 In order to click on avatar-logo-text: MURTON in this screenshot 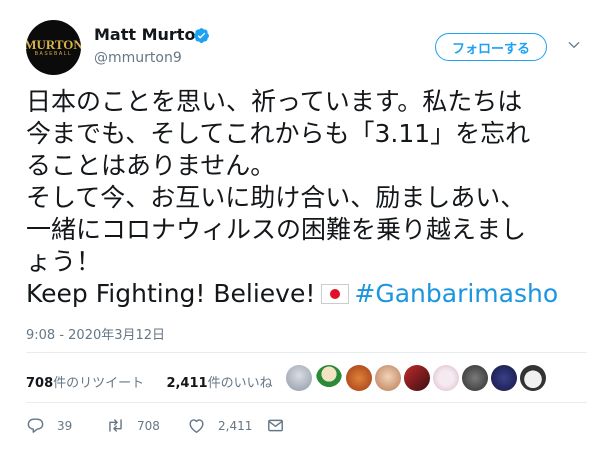, I will do `click(53, 44)`.